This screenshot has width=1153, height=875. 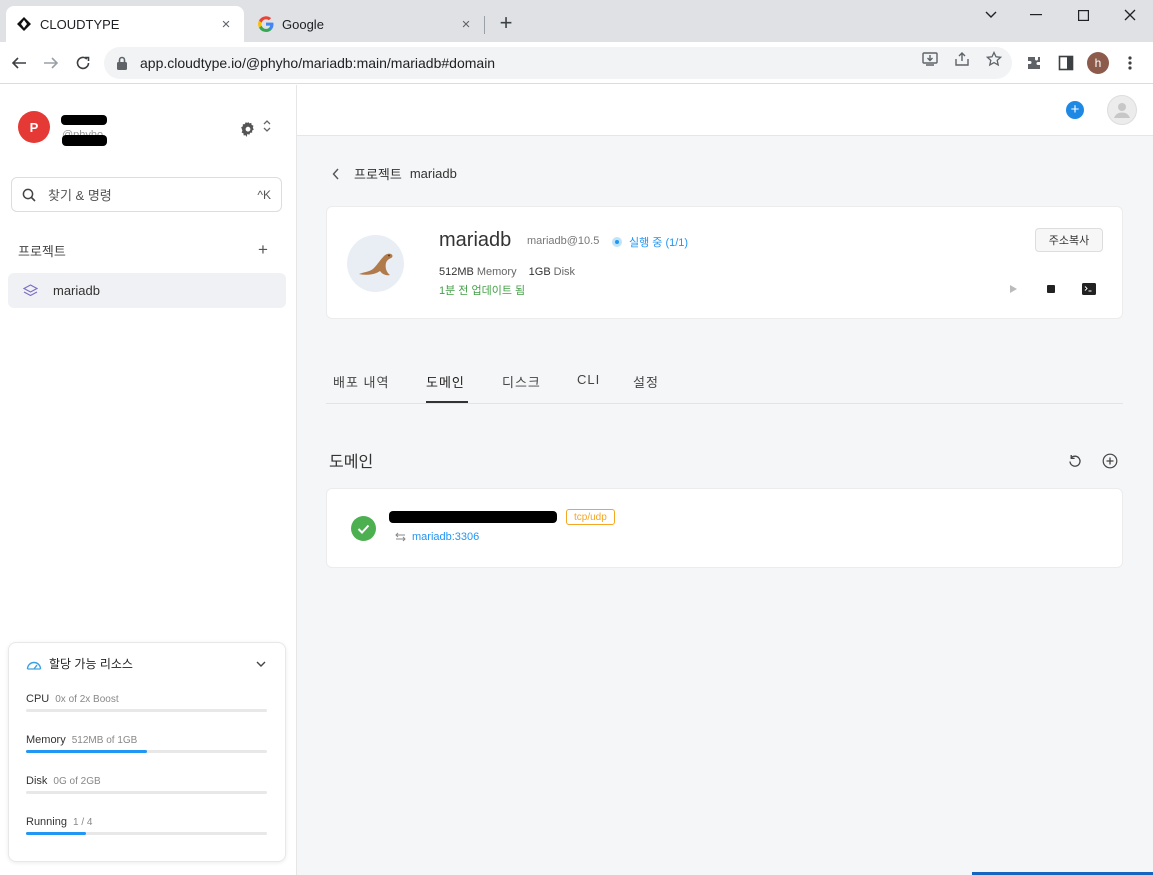 I want to click on resource-detail: 0G of 2GB, so click(x=77, y=781).